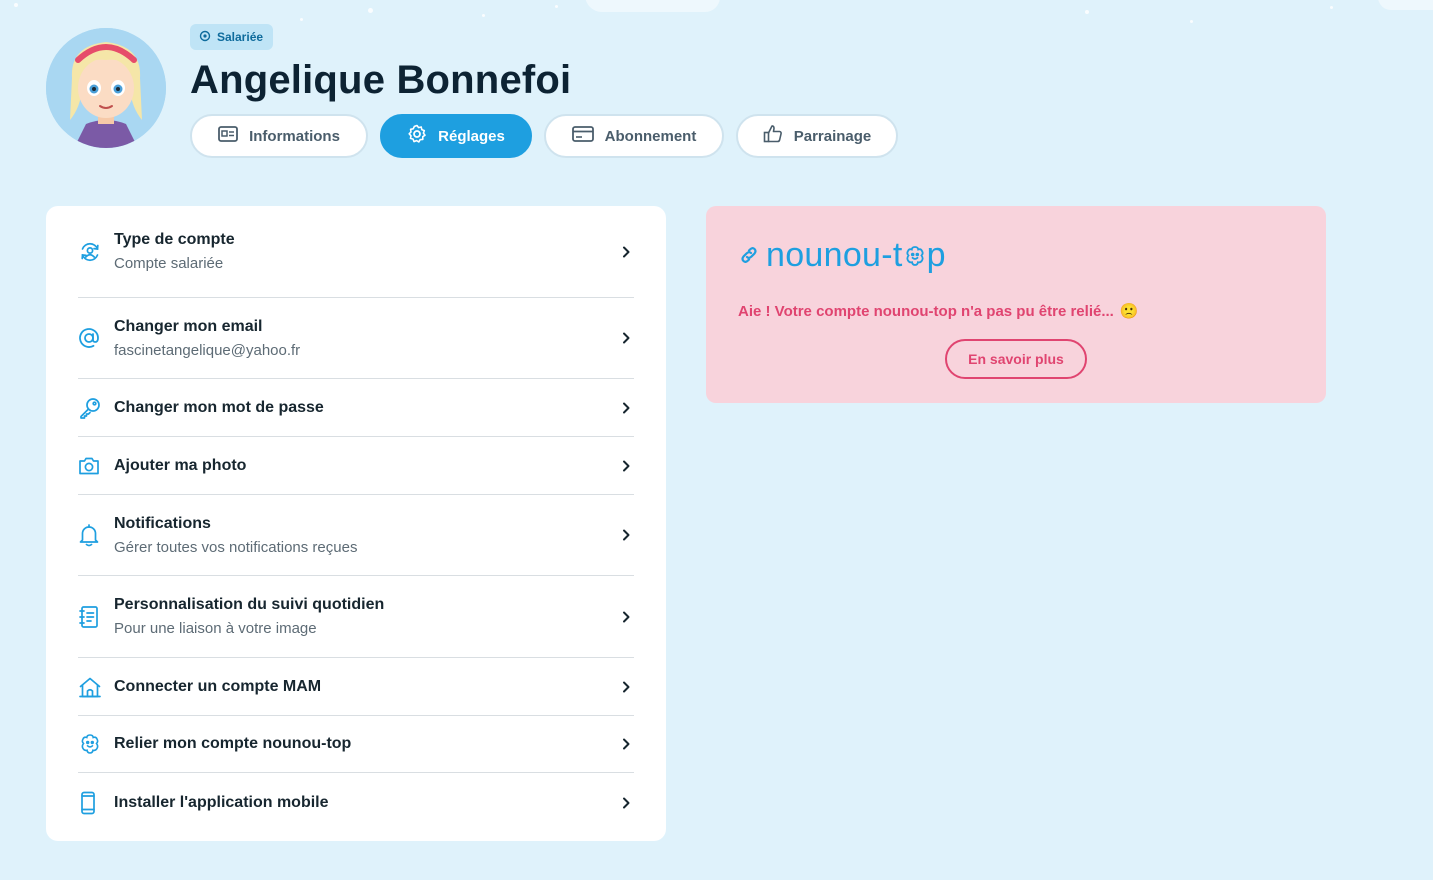  I want to click on tab-label: Réglages, so click(471, 136).